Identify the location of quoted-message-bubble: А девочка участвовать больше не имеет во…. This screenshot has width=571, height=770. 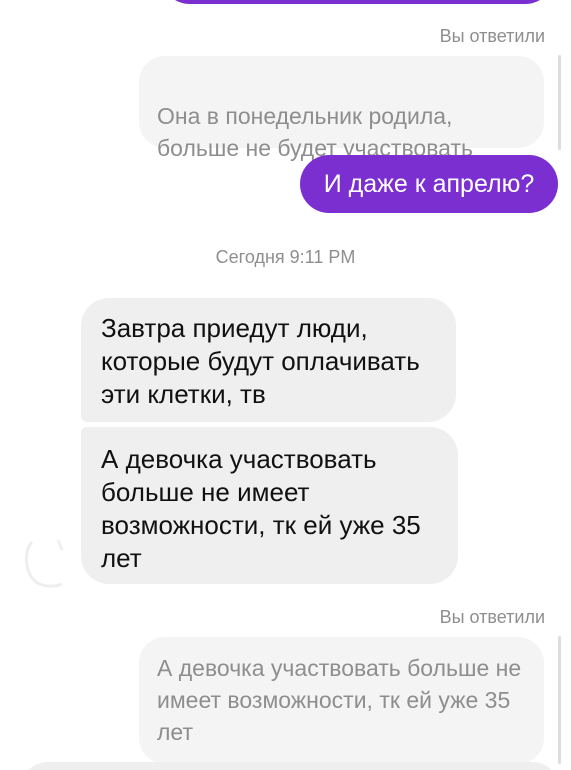
(341, 700).